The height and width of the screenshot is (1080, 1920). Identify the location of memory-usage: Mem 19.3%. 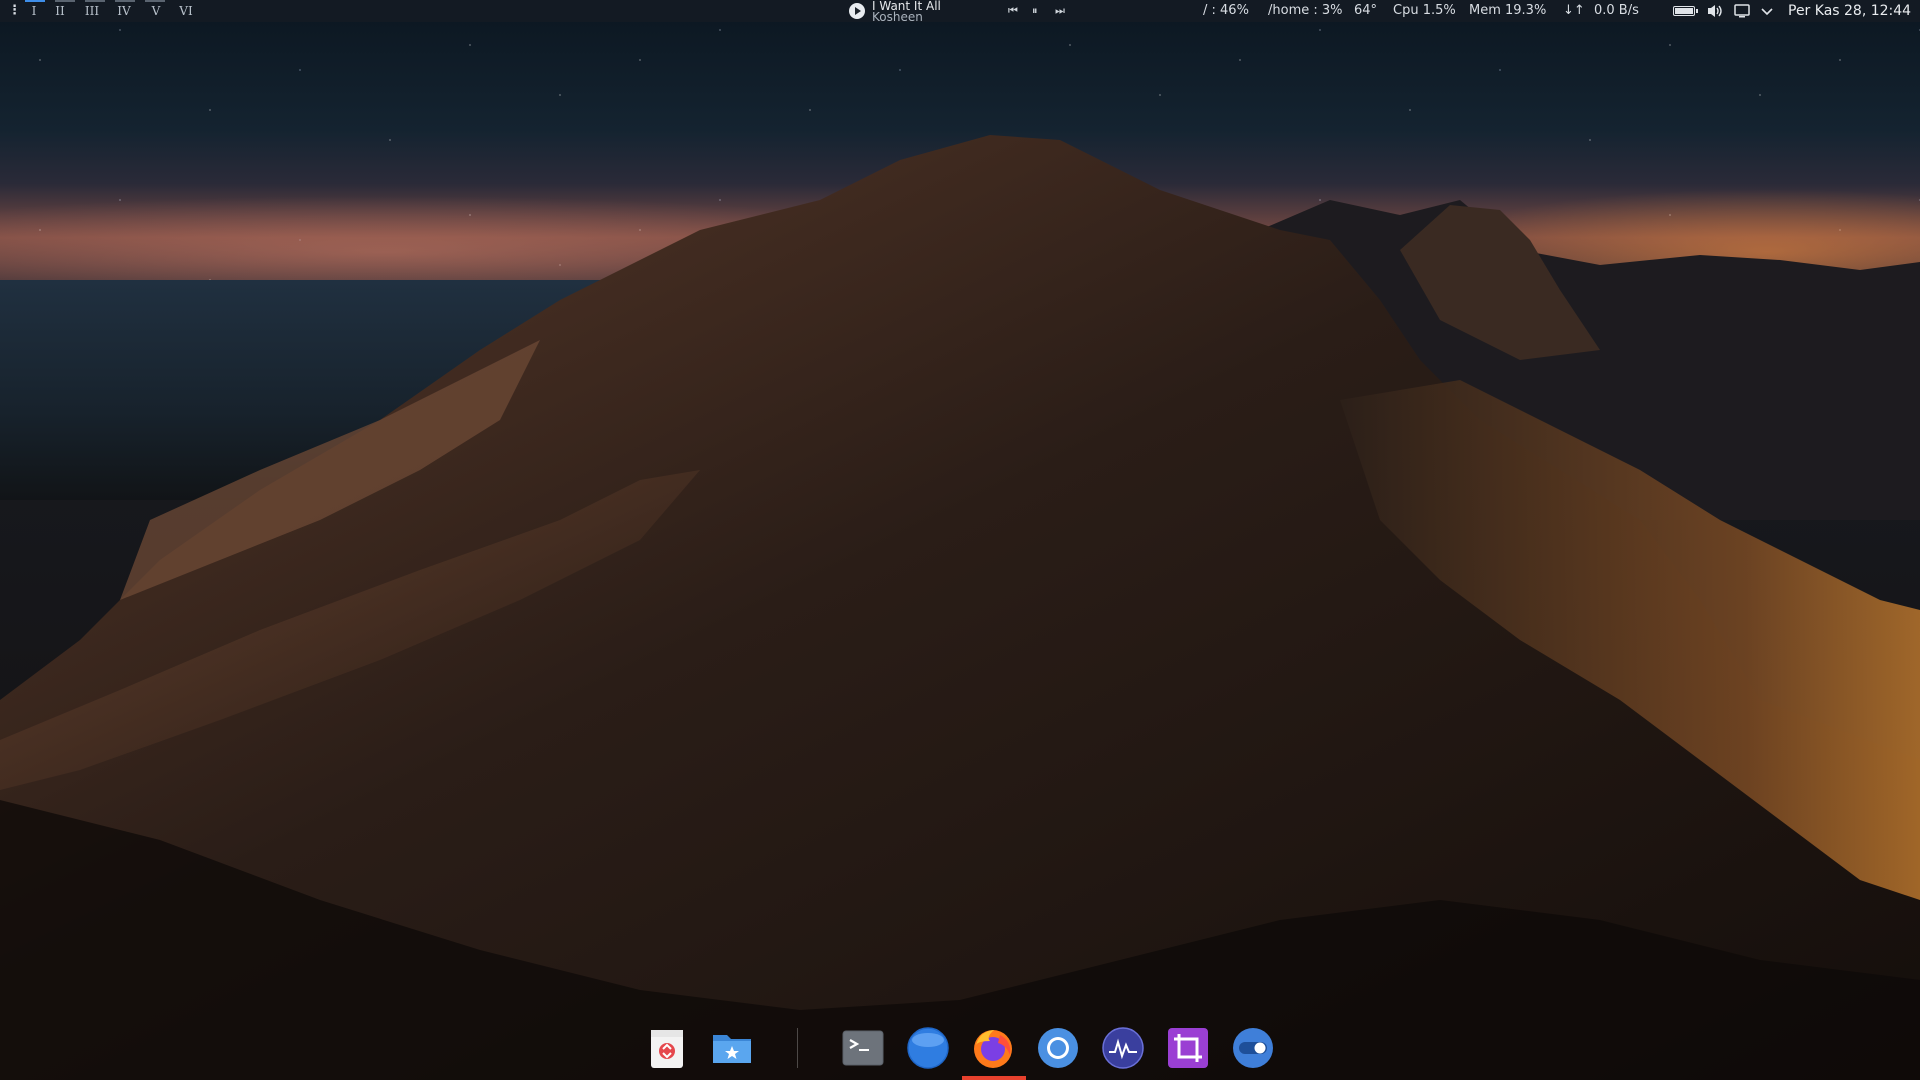
(1508, 10).